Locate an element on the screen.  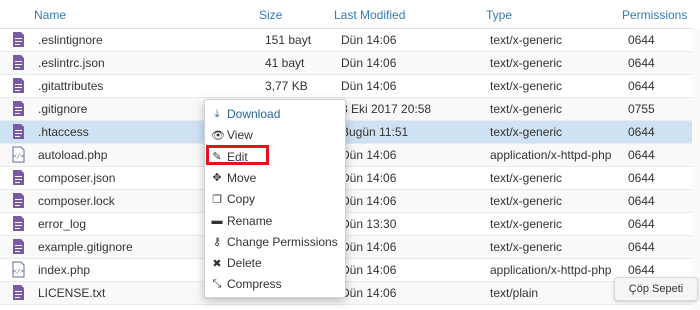
column-size-header: Size is located at coordinates (270, 15).